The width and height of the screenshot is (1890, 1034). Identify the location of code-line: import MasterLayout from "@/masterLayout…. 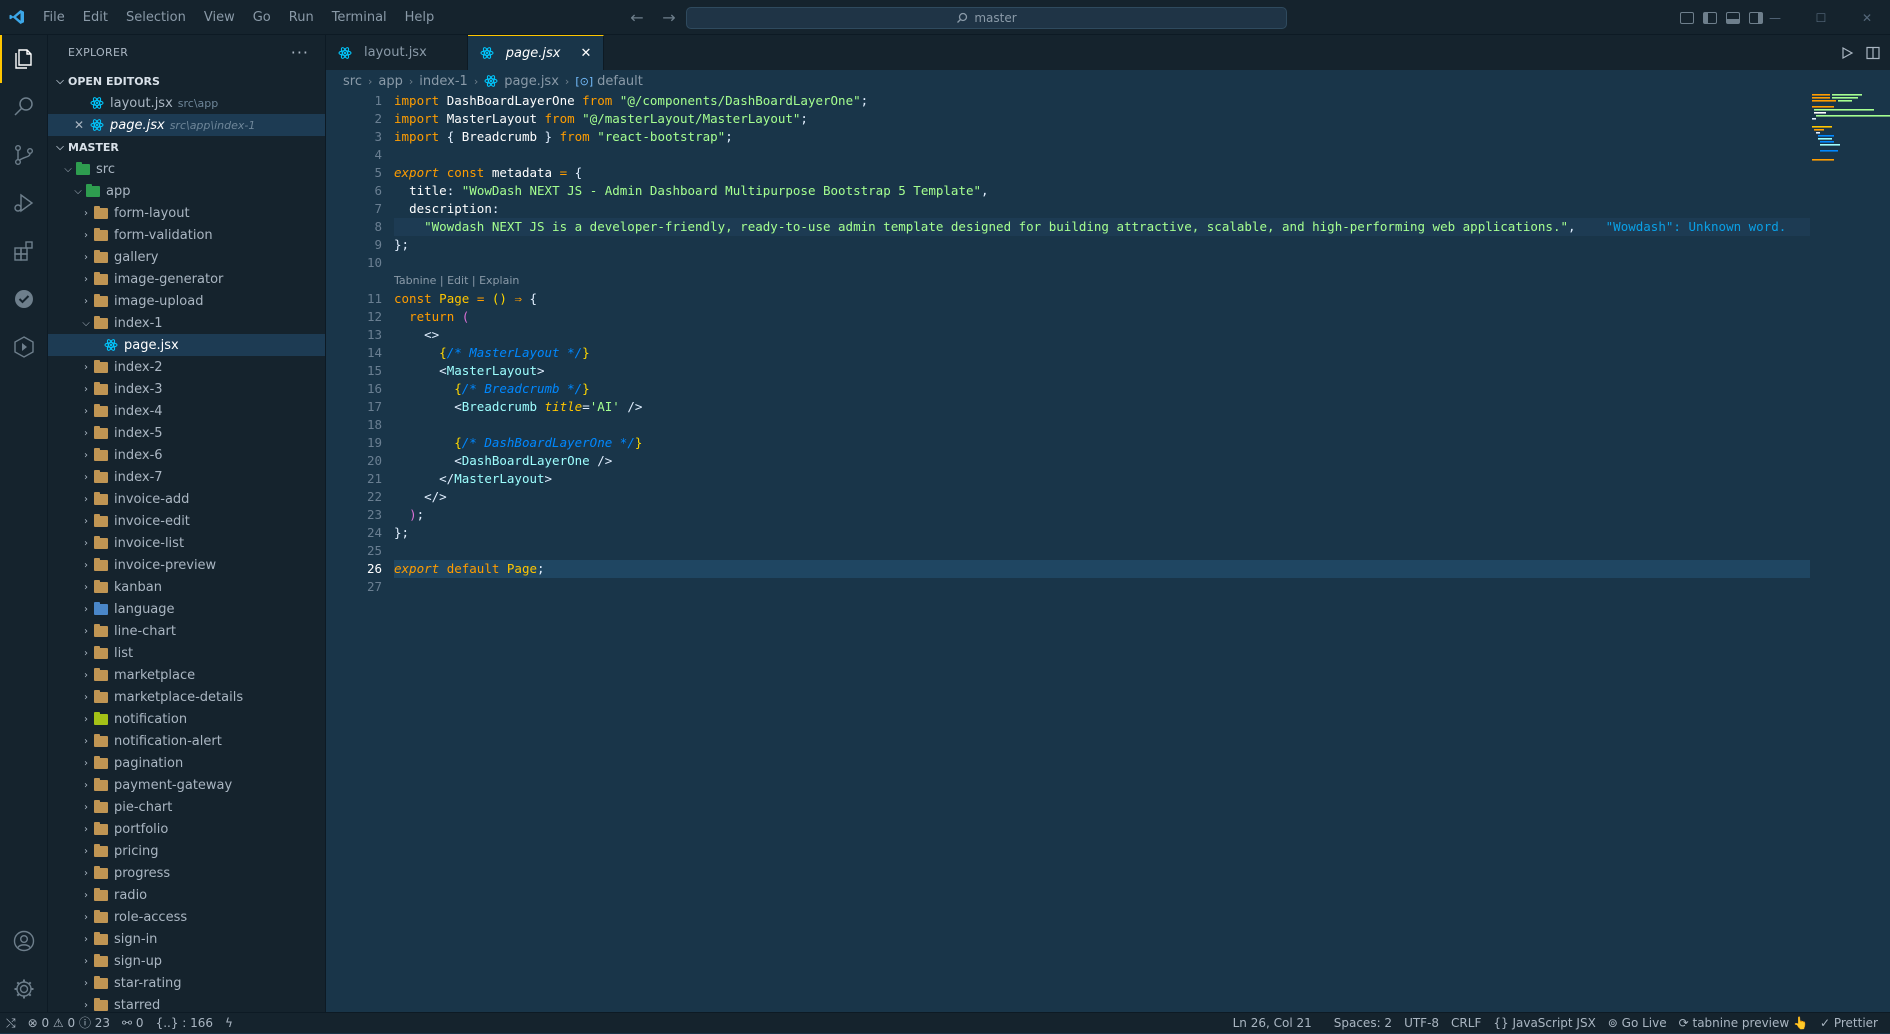
(1102, 119).